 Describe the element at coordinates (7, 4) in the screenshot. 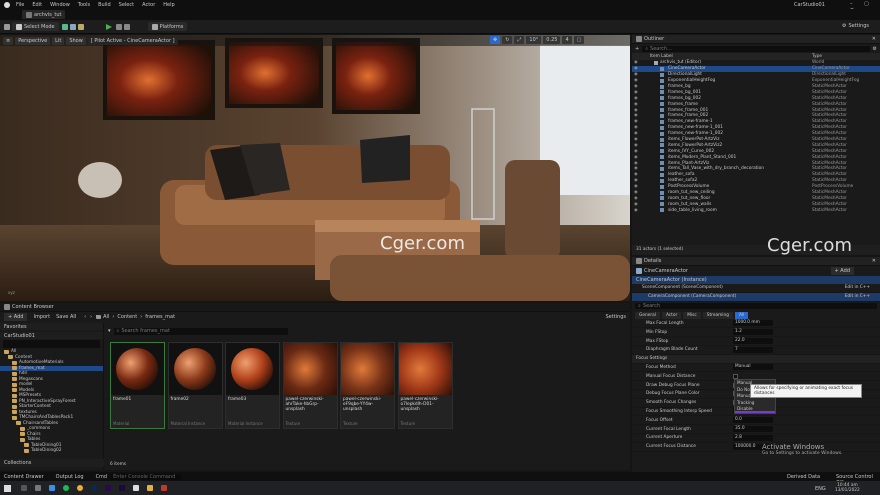

I see `unreal-logo-icon` at that location.